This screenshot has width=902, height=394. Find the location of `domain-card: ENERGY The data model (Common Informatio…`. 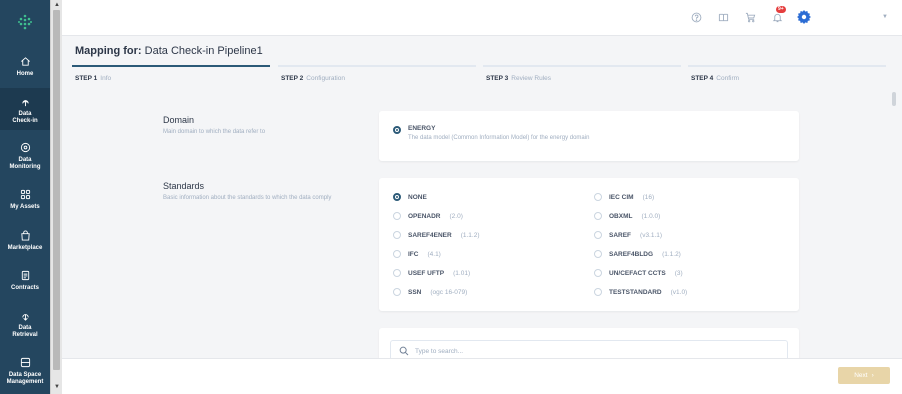

domain-card: ENERGY The data model (Common Informatio… is located at coordinates (589, 136).